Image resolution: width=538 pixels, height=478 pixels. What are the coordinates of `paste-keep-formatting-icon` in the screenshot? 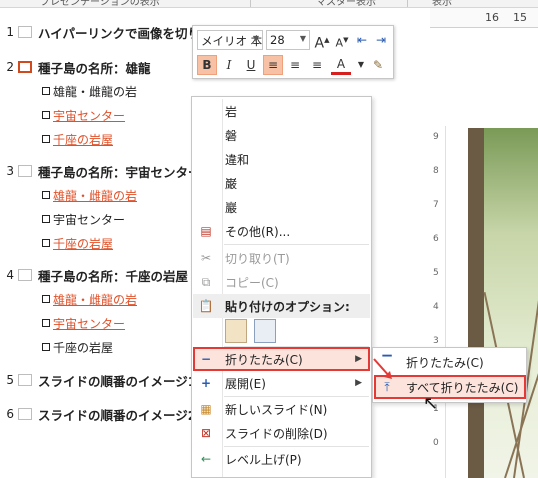 It's located at (236, 331).